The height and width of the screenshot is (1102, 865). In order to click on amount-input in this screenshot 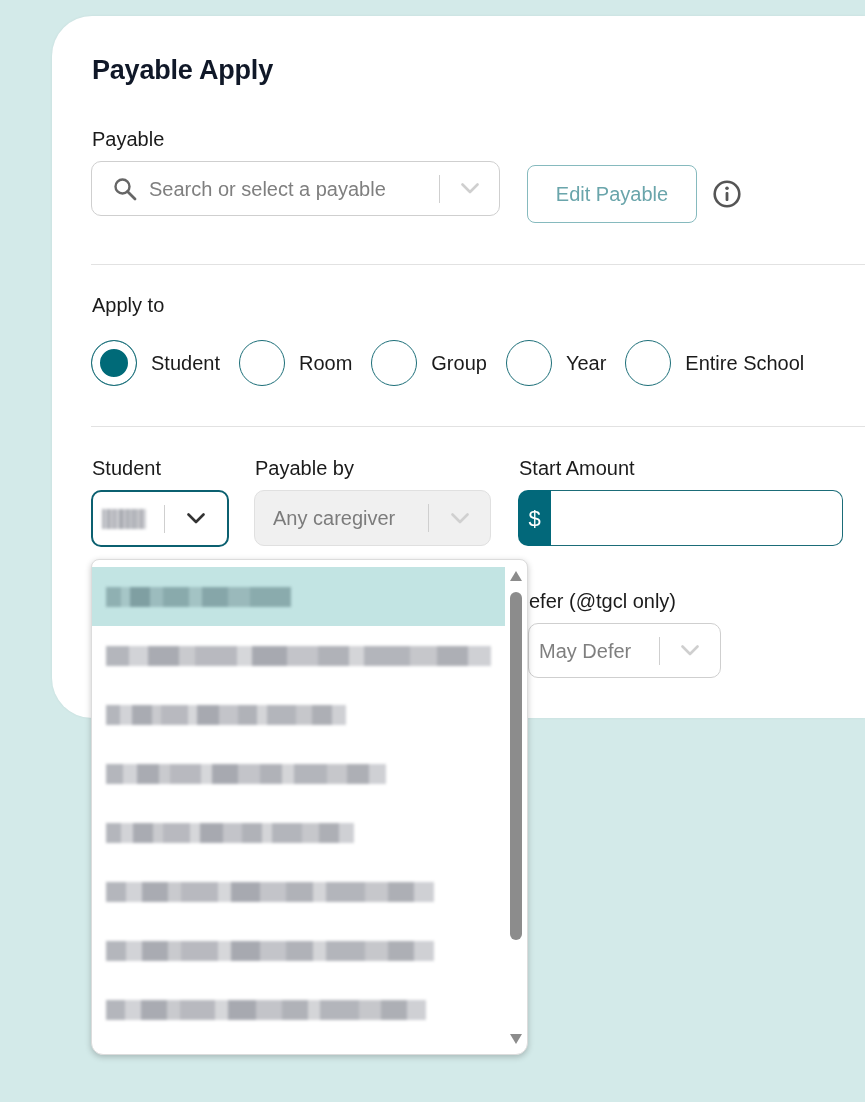, I will do `click(697, 518)`.